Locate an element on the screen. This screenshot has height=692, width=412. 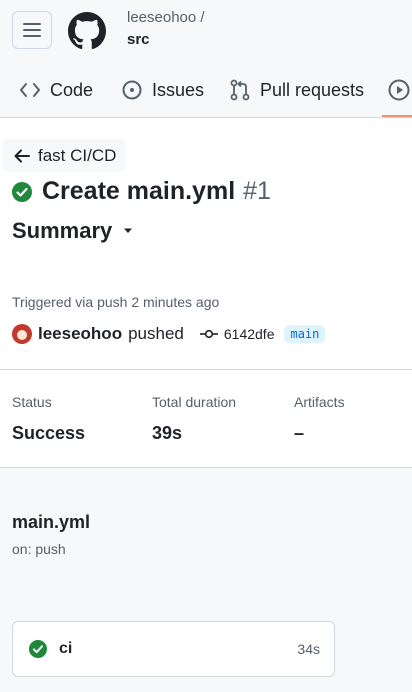
status-value: Success is located at coordinates (49, 433).